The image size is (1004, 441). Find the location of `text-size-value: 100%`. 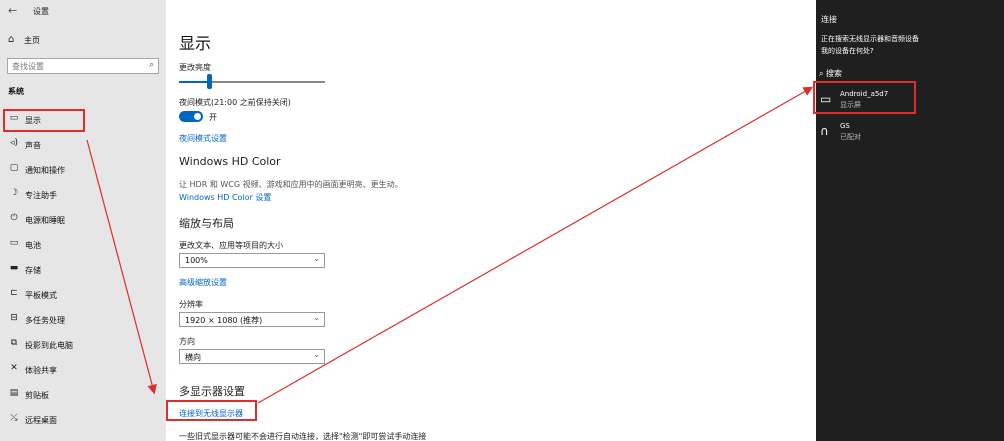

text-size-value: 100% is located at coordinates (196, 260).